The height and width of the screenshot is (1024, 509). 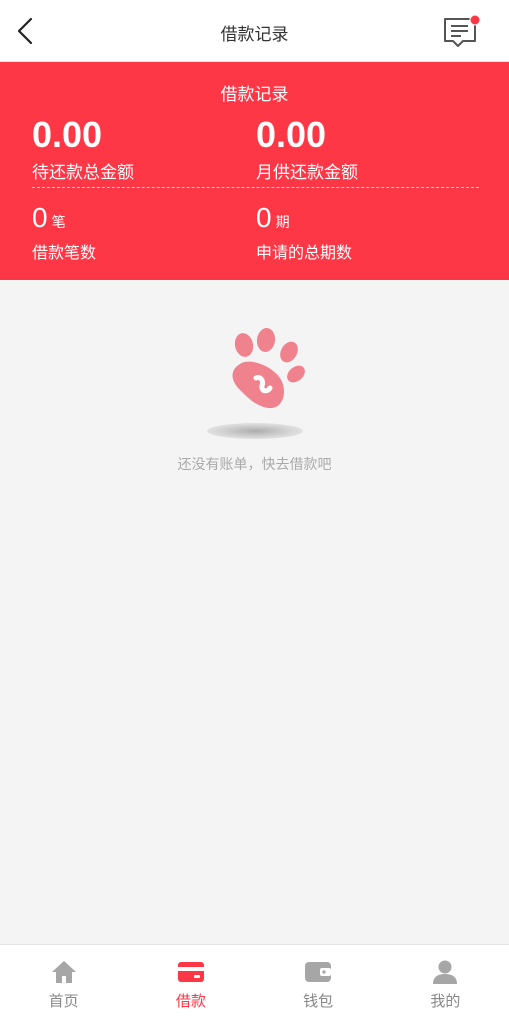 I want to click on pending-total-label: 待还款总金额, so click(x=83, y=173).